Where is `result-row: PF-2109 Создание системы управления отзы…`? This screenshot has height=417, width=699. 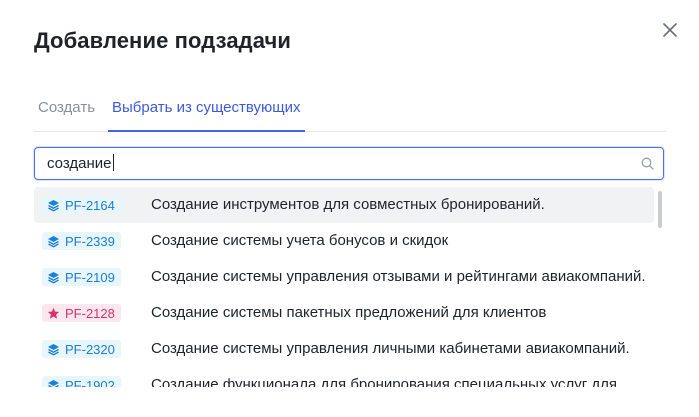
result-row: PF-2109 Создание системы управления отзы… is located at coordinates (344, 277).